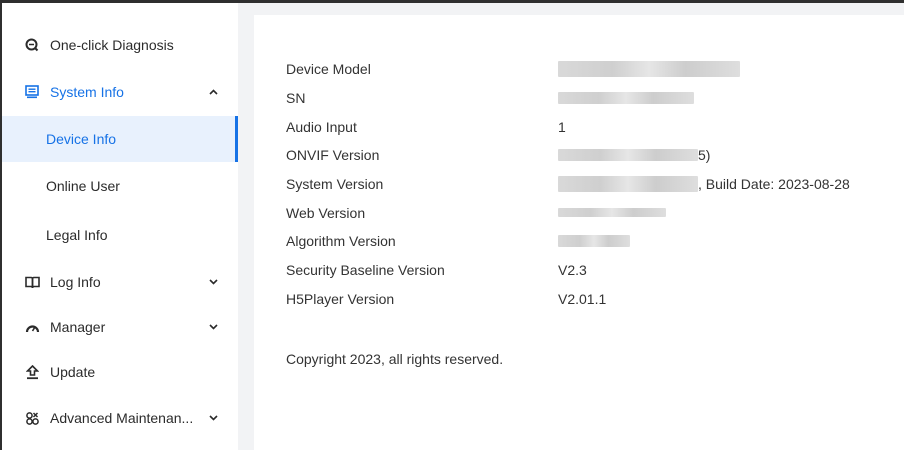 Image resolution: width=904 pixels, height=450 pixels. Describe the element at coordinates (87, 92) in the screenshot. I see `sidebar-item-label: System Info` at that location.